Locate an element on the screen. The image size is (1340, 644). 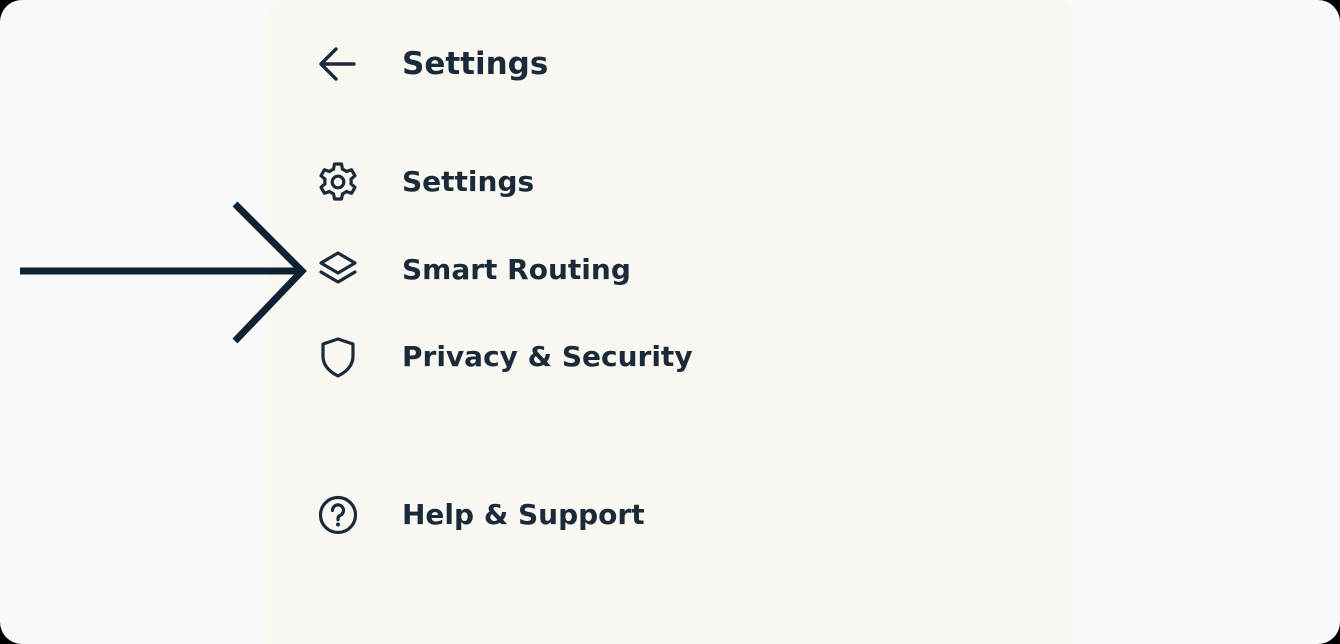
shield-icon is located at coordinates (339, 357).